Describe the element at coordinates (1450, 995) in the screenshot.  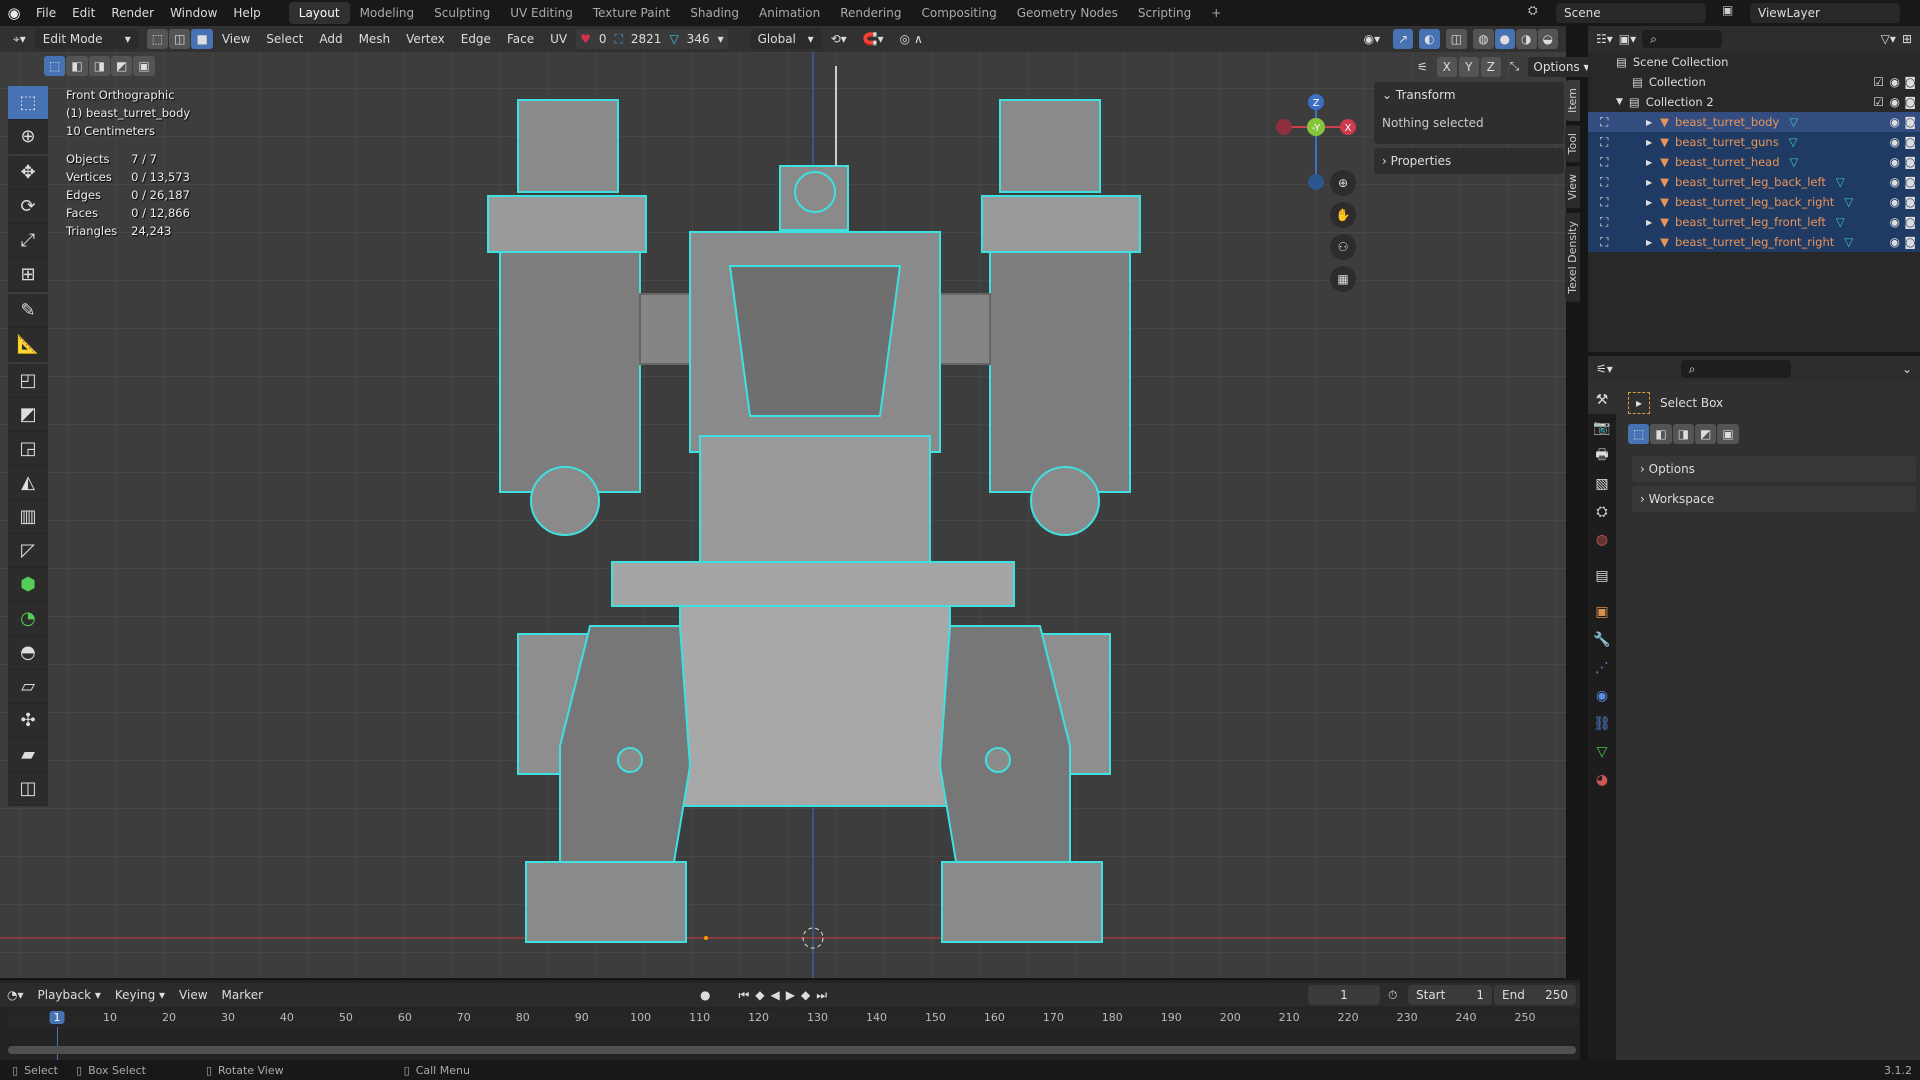
I see `start-frame-field: Start 1` at that location.